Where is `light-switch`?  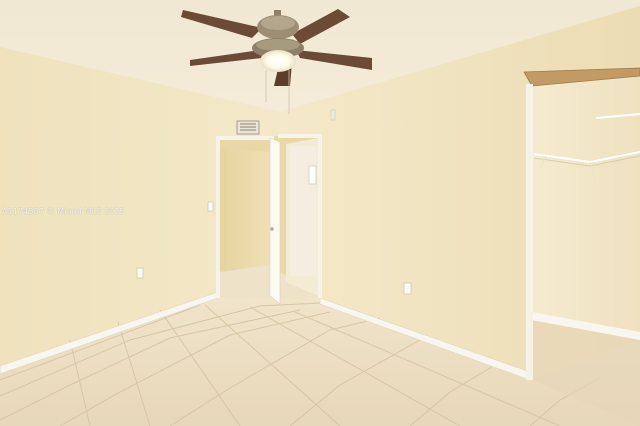
light-switch is located at coordinates (210, 206).